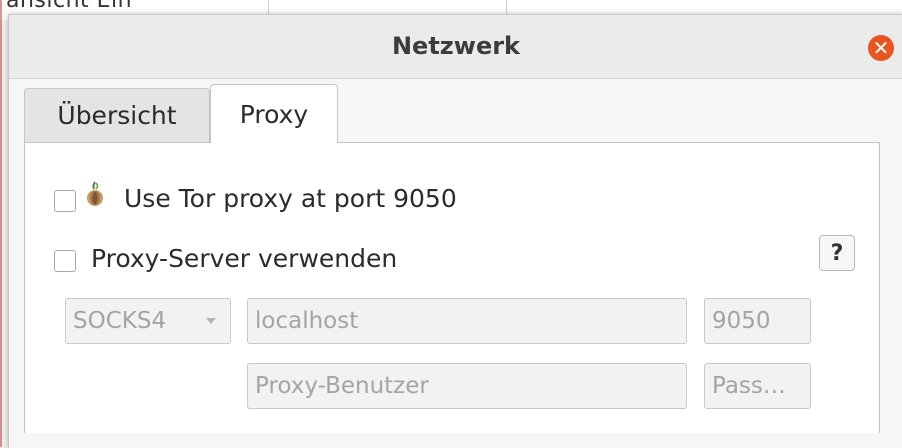 This screenshot has height=448, width=902. Describe the element at coordinates (211, 321) in the screenshot. I see `chevron-down-icon` at that location.